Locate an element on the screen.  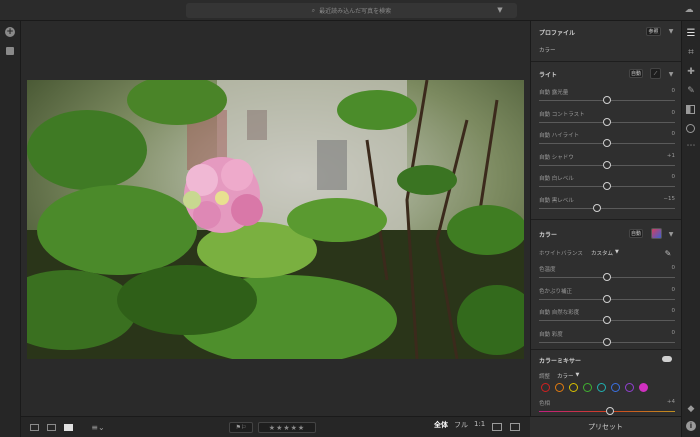
fit-all-button: 全体 is located at coordinates (441, 425).